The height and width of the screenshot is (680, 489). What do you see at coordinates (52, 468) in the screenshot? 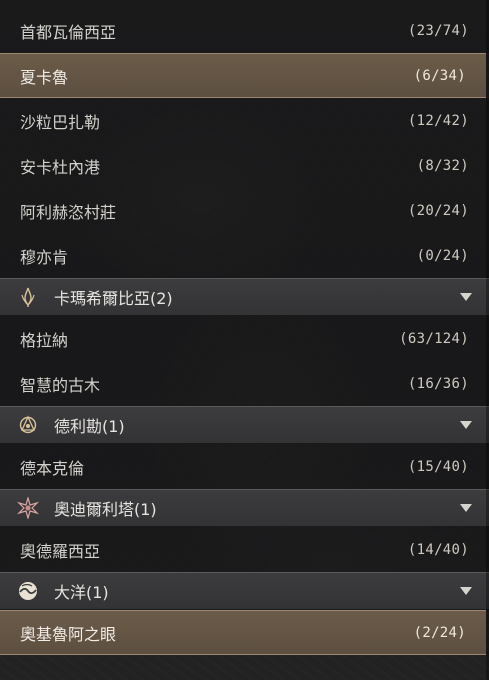
I see `region-name: 德本克倫` at bounding box center [52, 468].